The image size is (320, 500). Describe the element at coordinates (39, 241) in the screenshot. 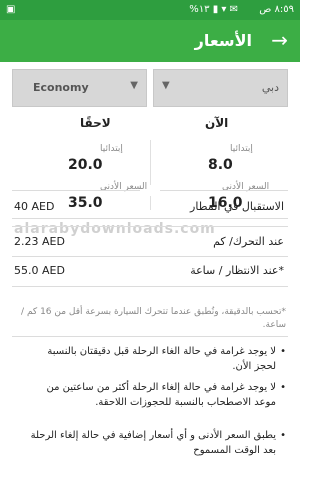

I see `rate-value: 2.23 AED` at that location.